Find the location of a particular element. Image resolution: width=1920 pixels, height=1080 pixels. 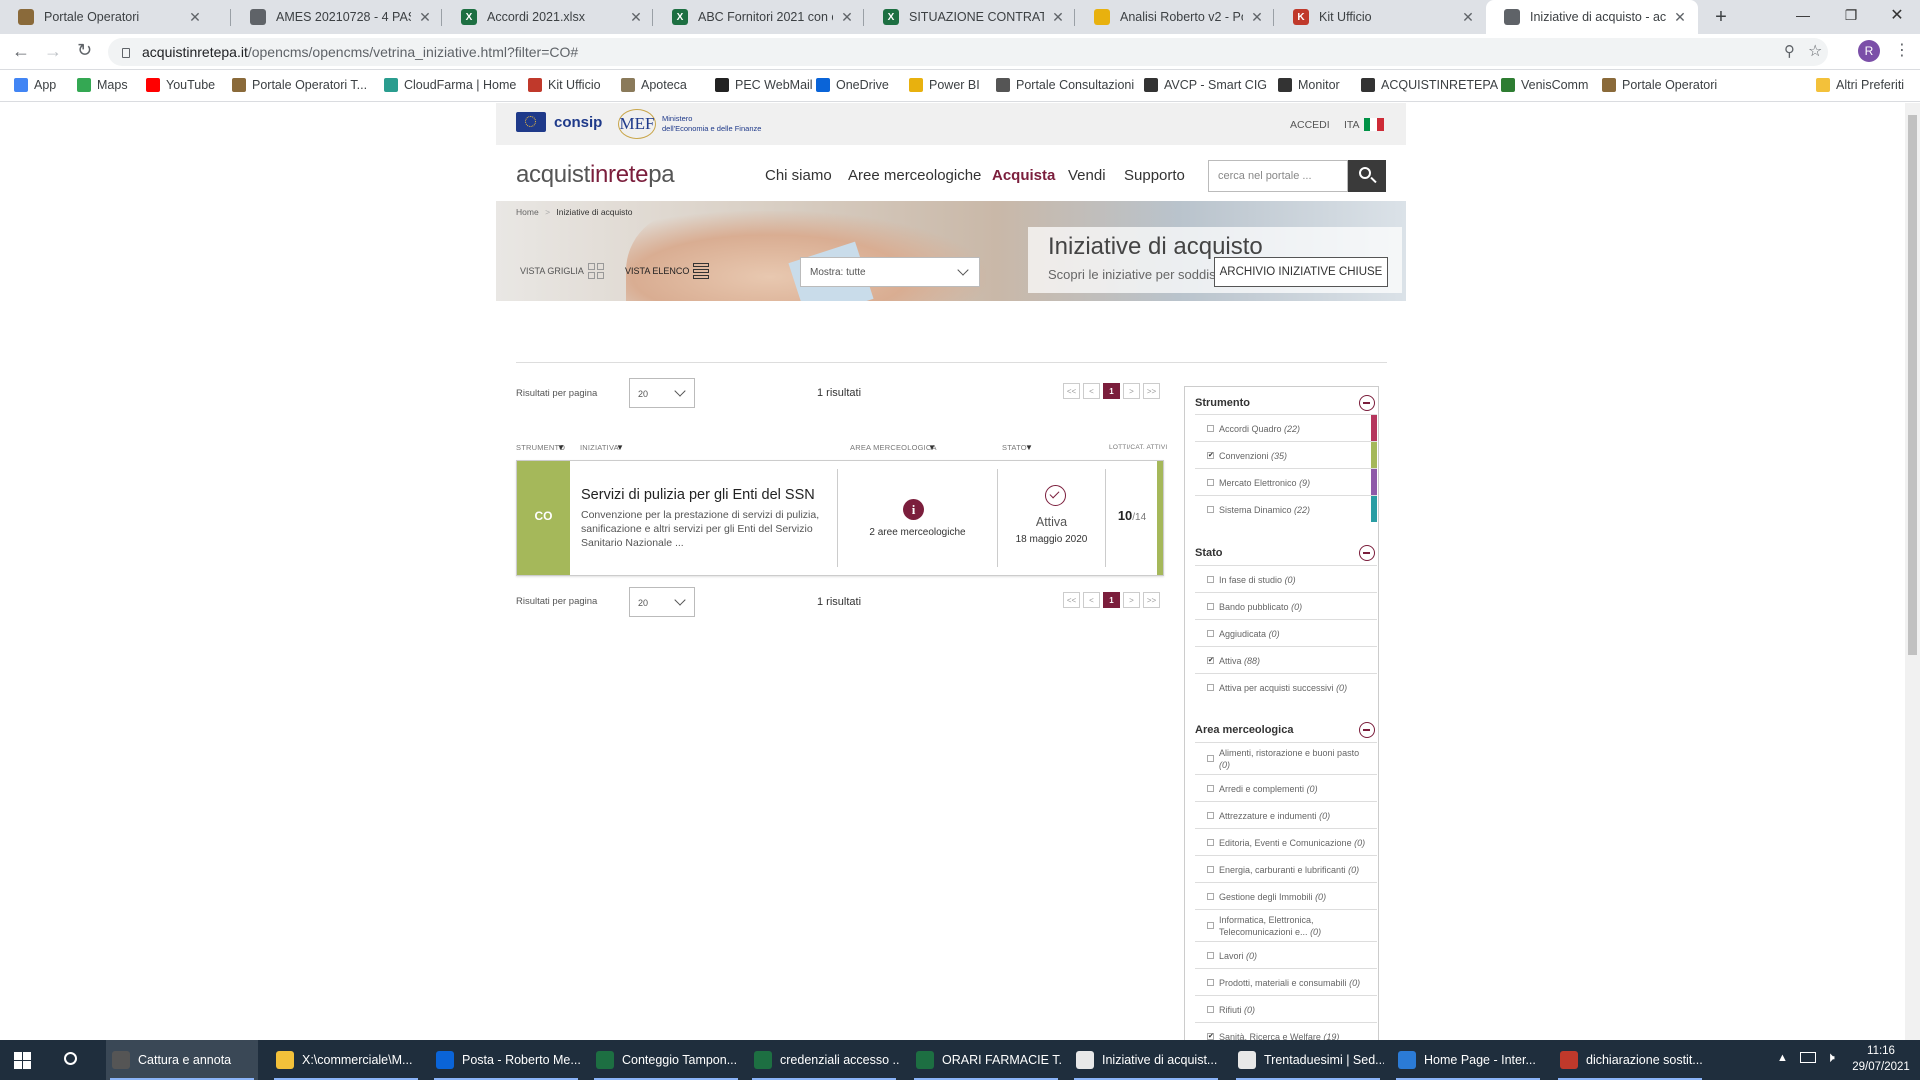

col-header-iniziativa: INIZIATIVA is located at coordinates (599, 447).